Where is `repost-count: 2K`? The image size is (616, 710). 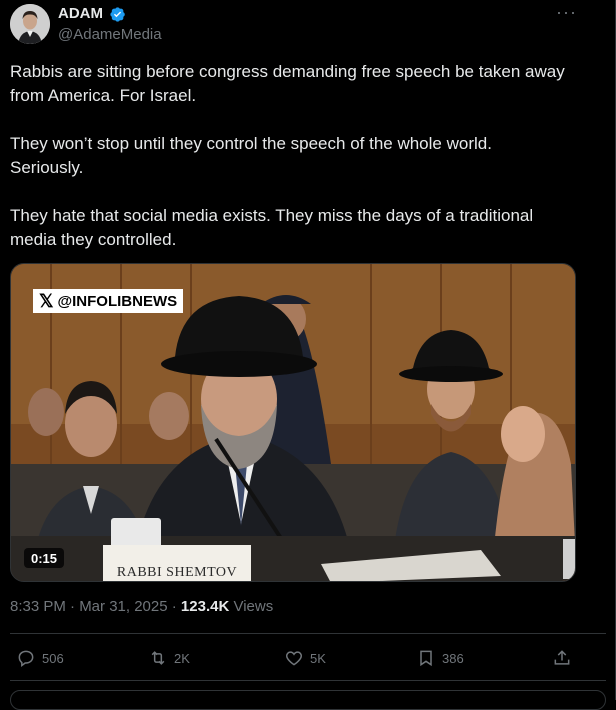 repost-count: 2K is located at coordinates (182, 658).